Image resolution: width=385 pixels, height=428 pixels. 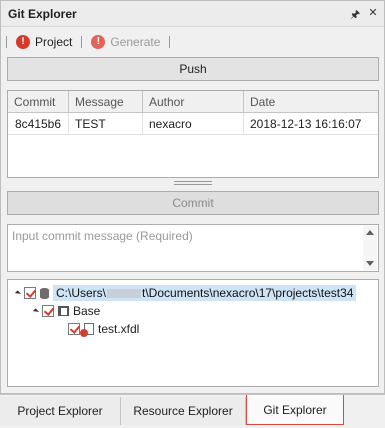 What do you see at coordinates (106, 101) in the screenshot?
I see `column-header-message: Message` at bounding box center [106, 101].